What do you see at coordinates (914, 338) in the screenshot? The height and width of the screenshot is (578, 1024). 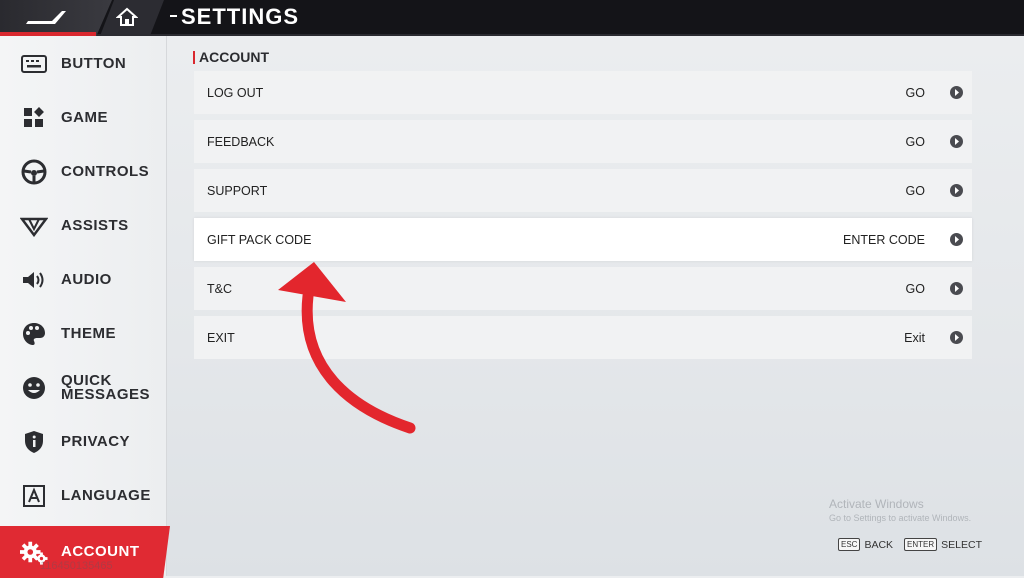 I see `row-action: Exit` at bounding box center [914, 338].